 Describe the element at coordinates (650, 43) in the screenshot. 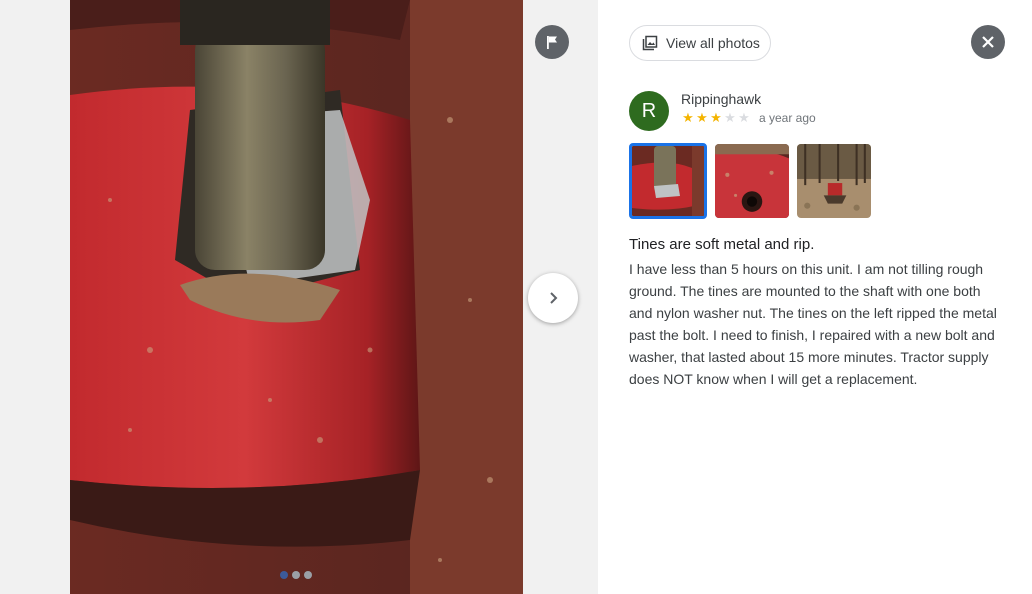

I see `photo-library-icon` at that location.